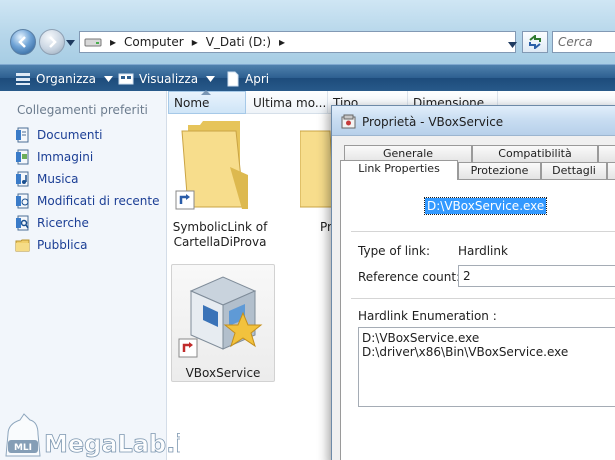 The width and height of the screenshot is (615, 460). Describe the element at coordinates (23, 223) in the screenshot. I see `searches-icon` at that location.